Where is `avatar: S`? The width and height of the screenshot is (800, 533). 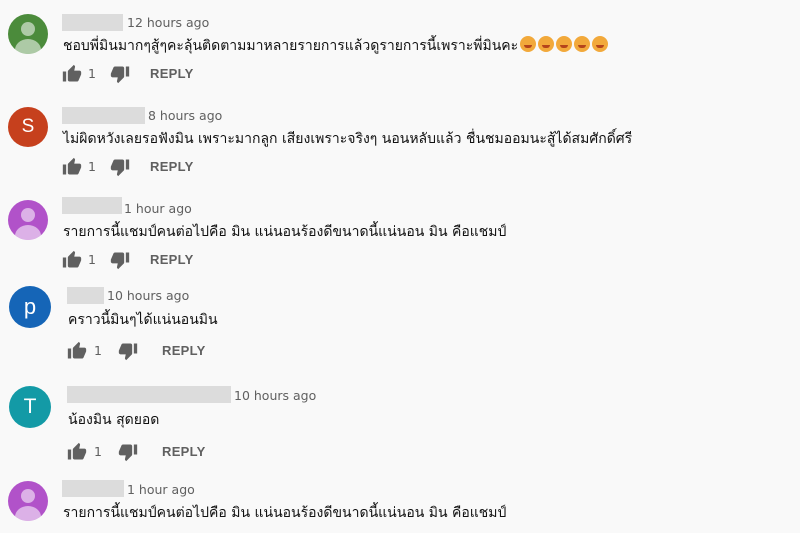 avatar: S is located at coordinates (28, 127).